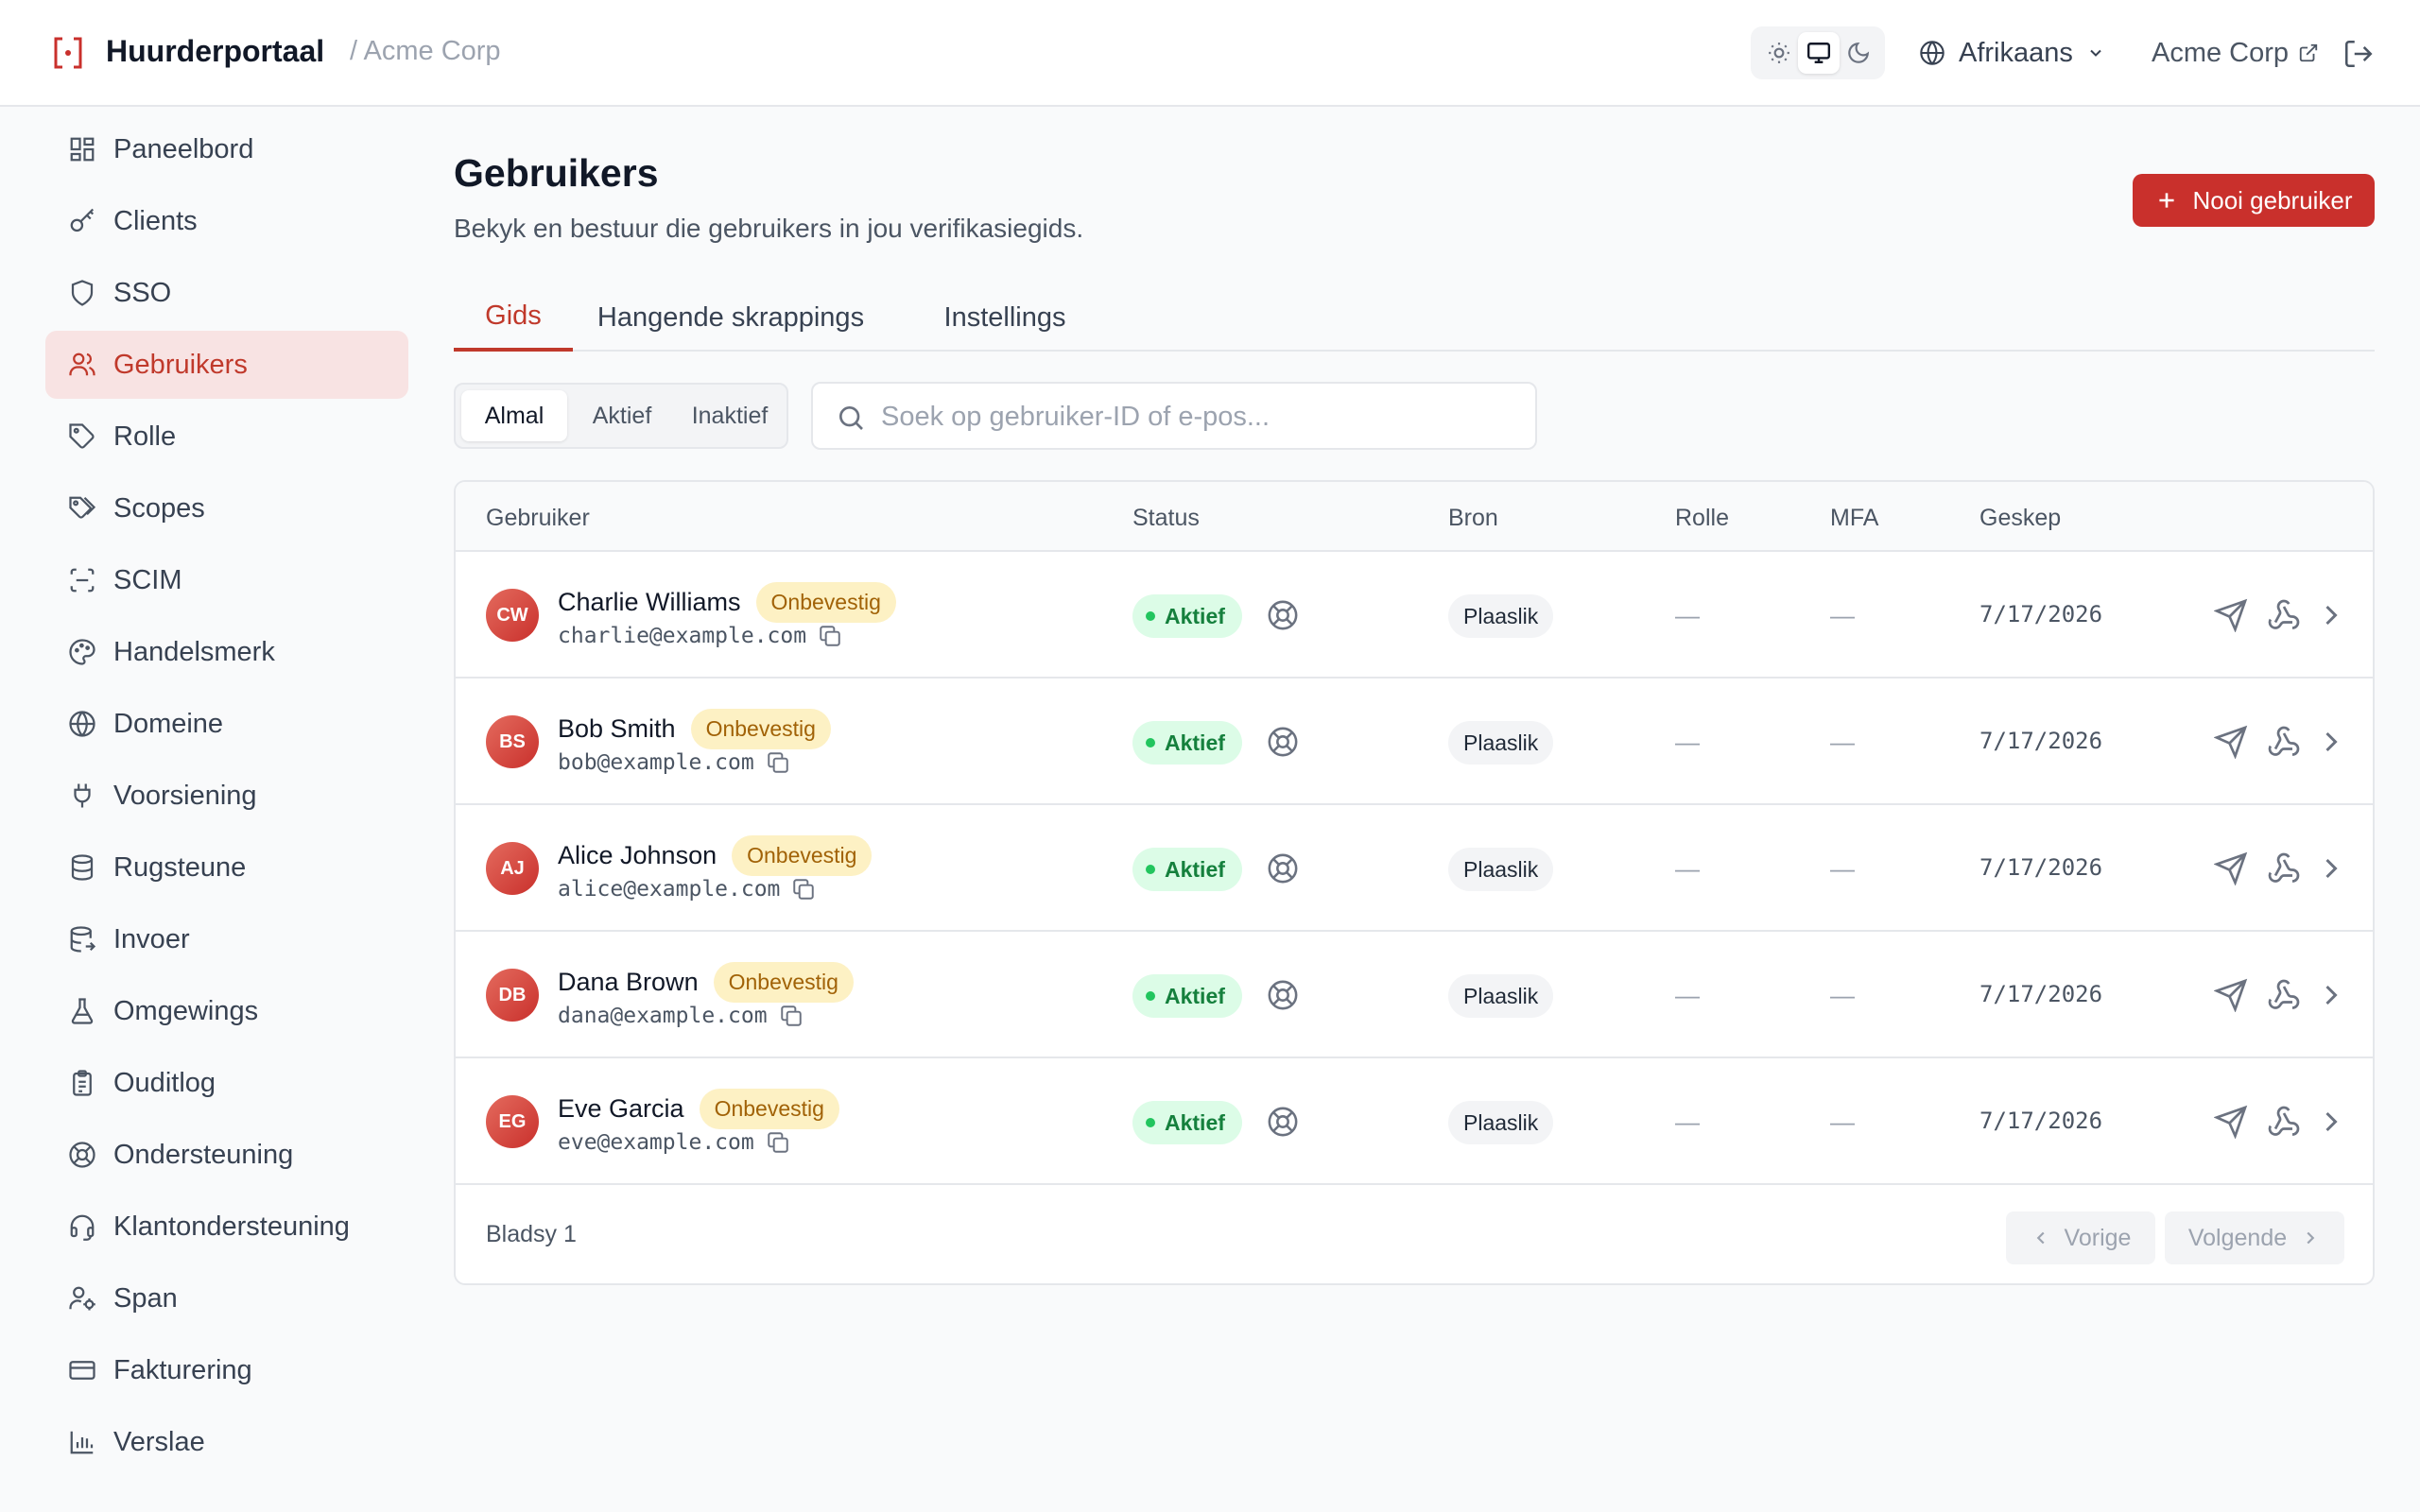 The width and height of the screenshot is (2420, 1512). What do you see at coordinates (1858, 53) in the screenshot?
I see `theme-dark-button` at bounding box center [1858, 53].